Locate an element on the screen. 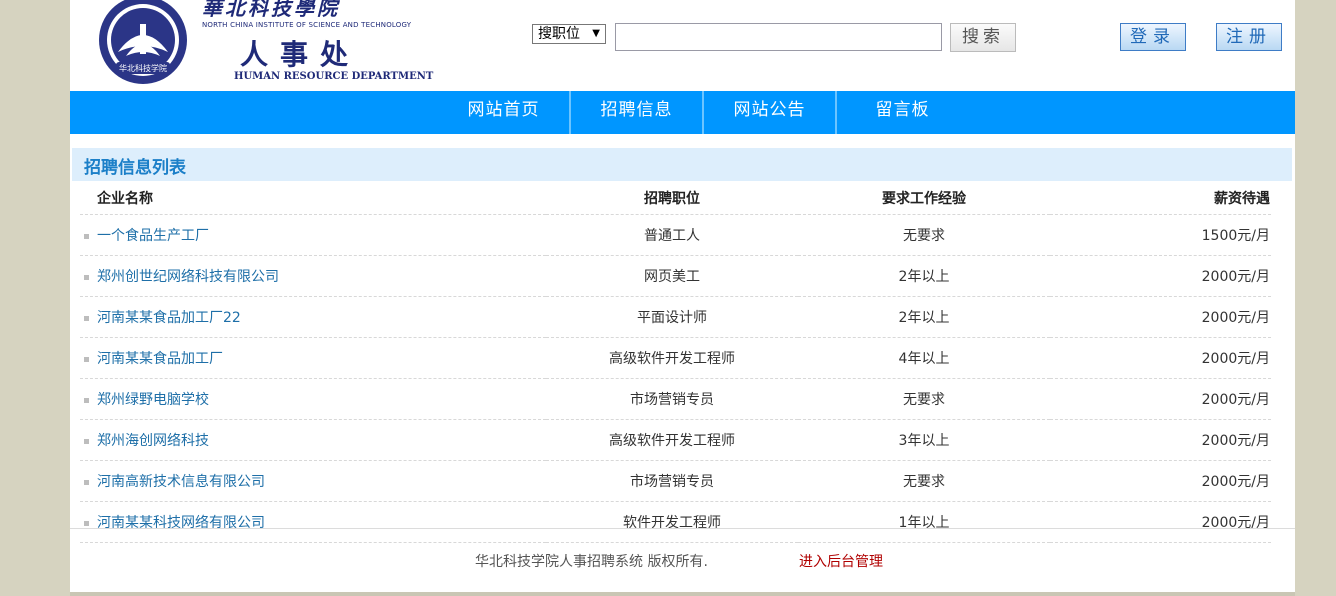 This screenshot has height=596, width=1336. column-header-experience: 要求工作经验 is located at coordinates (924, 198).